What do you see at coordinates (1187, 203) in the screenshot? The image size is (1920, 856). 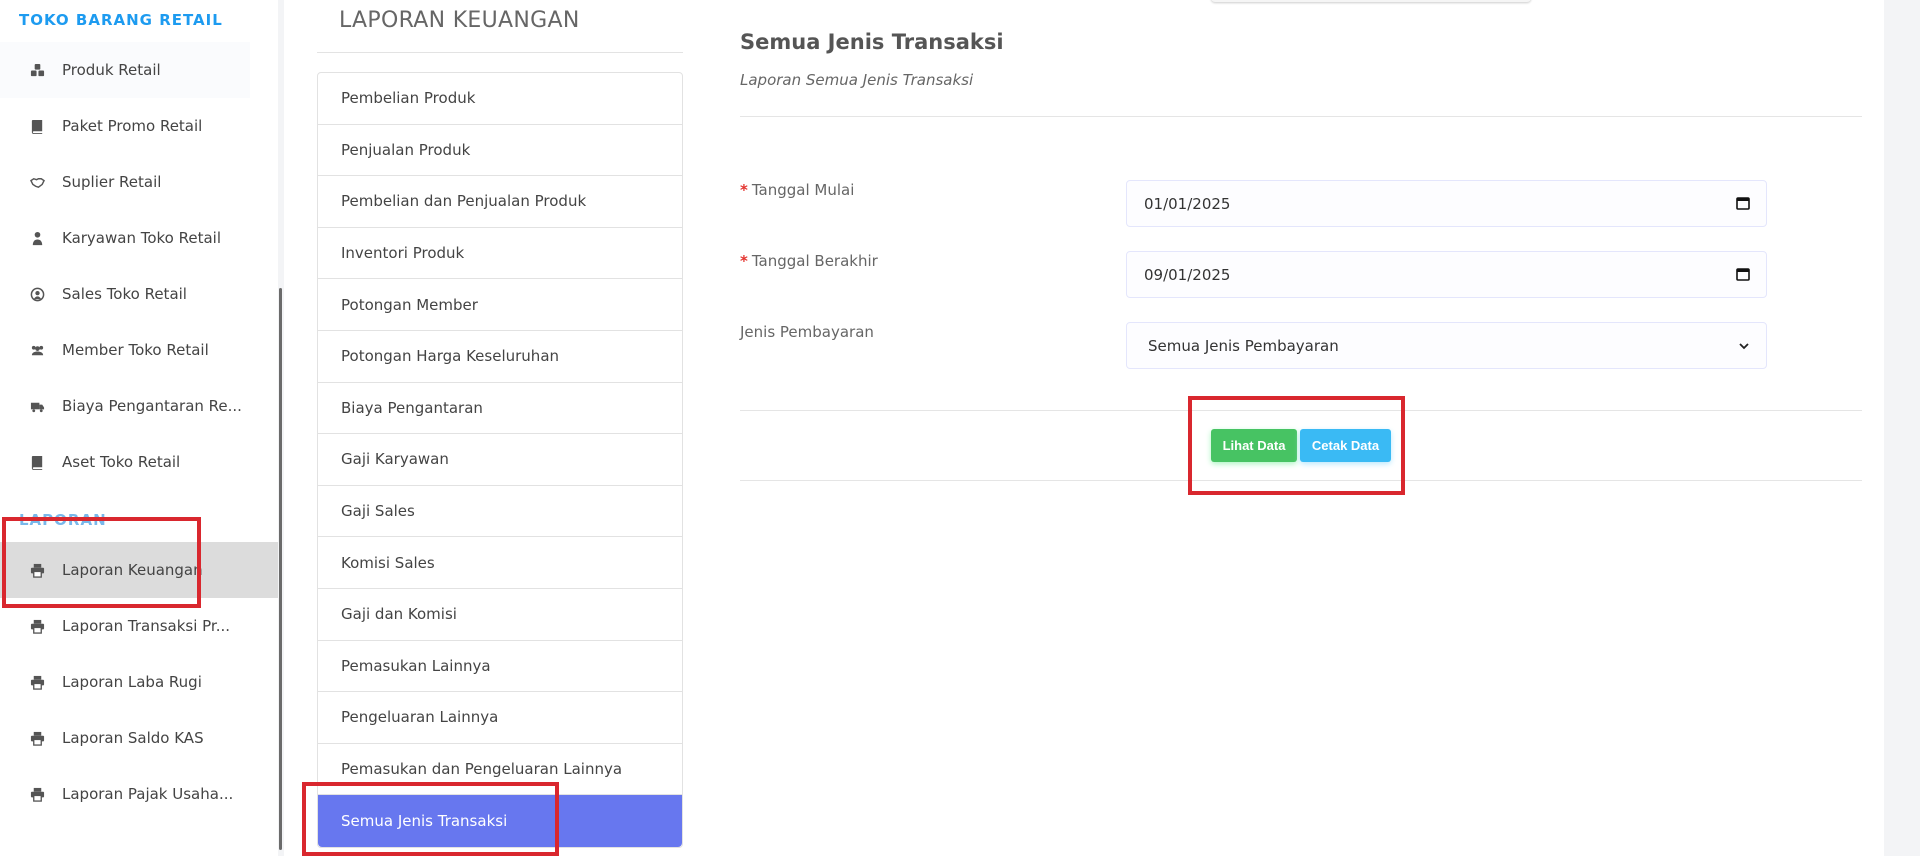 I see `start-date-value: 01/01/2025` at bounding box center [1187, 203].